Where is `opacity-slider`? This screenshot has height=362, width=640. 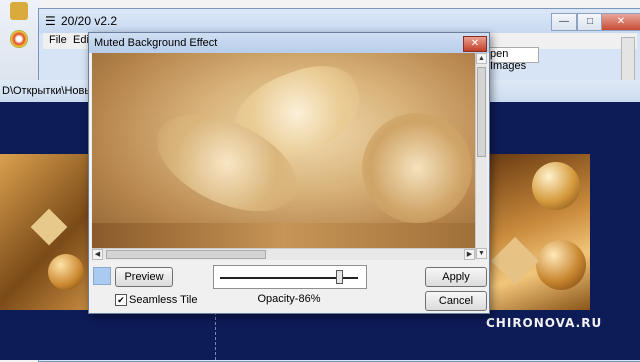
opacity-slider is located at coordinates (290, 277).